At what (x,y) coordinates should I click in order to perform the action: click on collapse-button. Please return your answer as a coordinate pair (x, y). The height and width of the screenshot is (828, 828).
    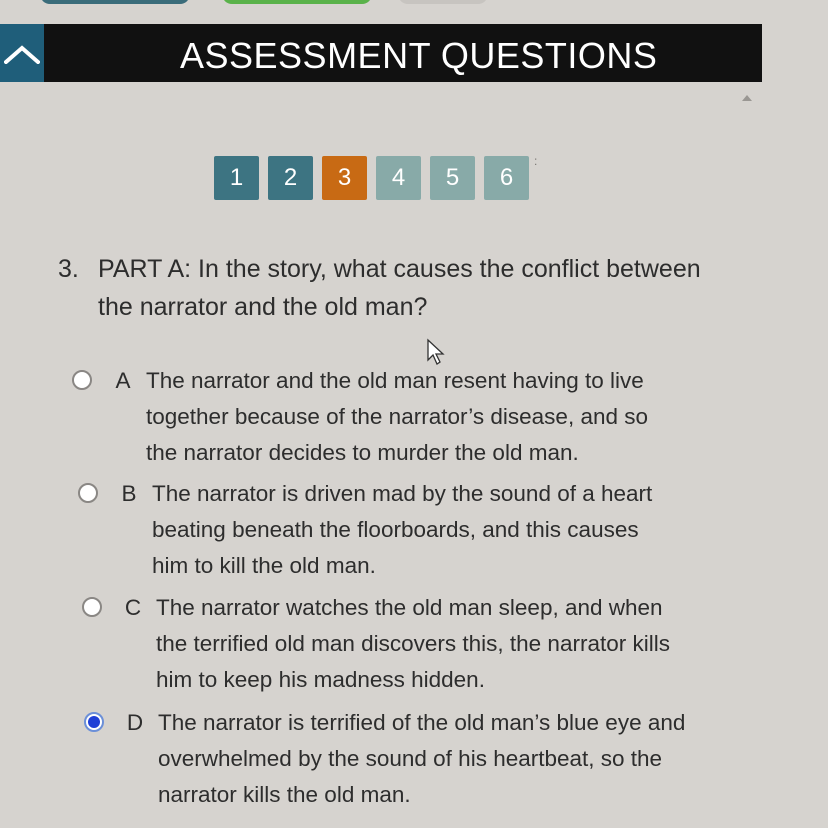
    Looking at the image, I should click on (22, 53).